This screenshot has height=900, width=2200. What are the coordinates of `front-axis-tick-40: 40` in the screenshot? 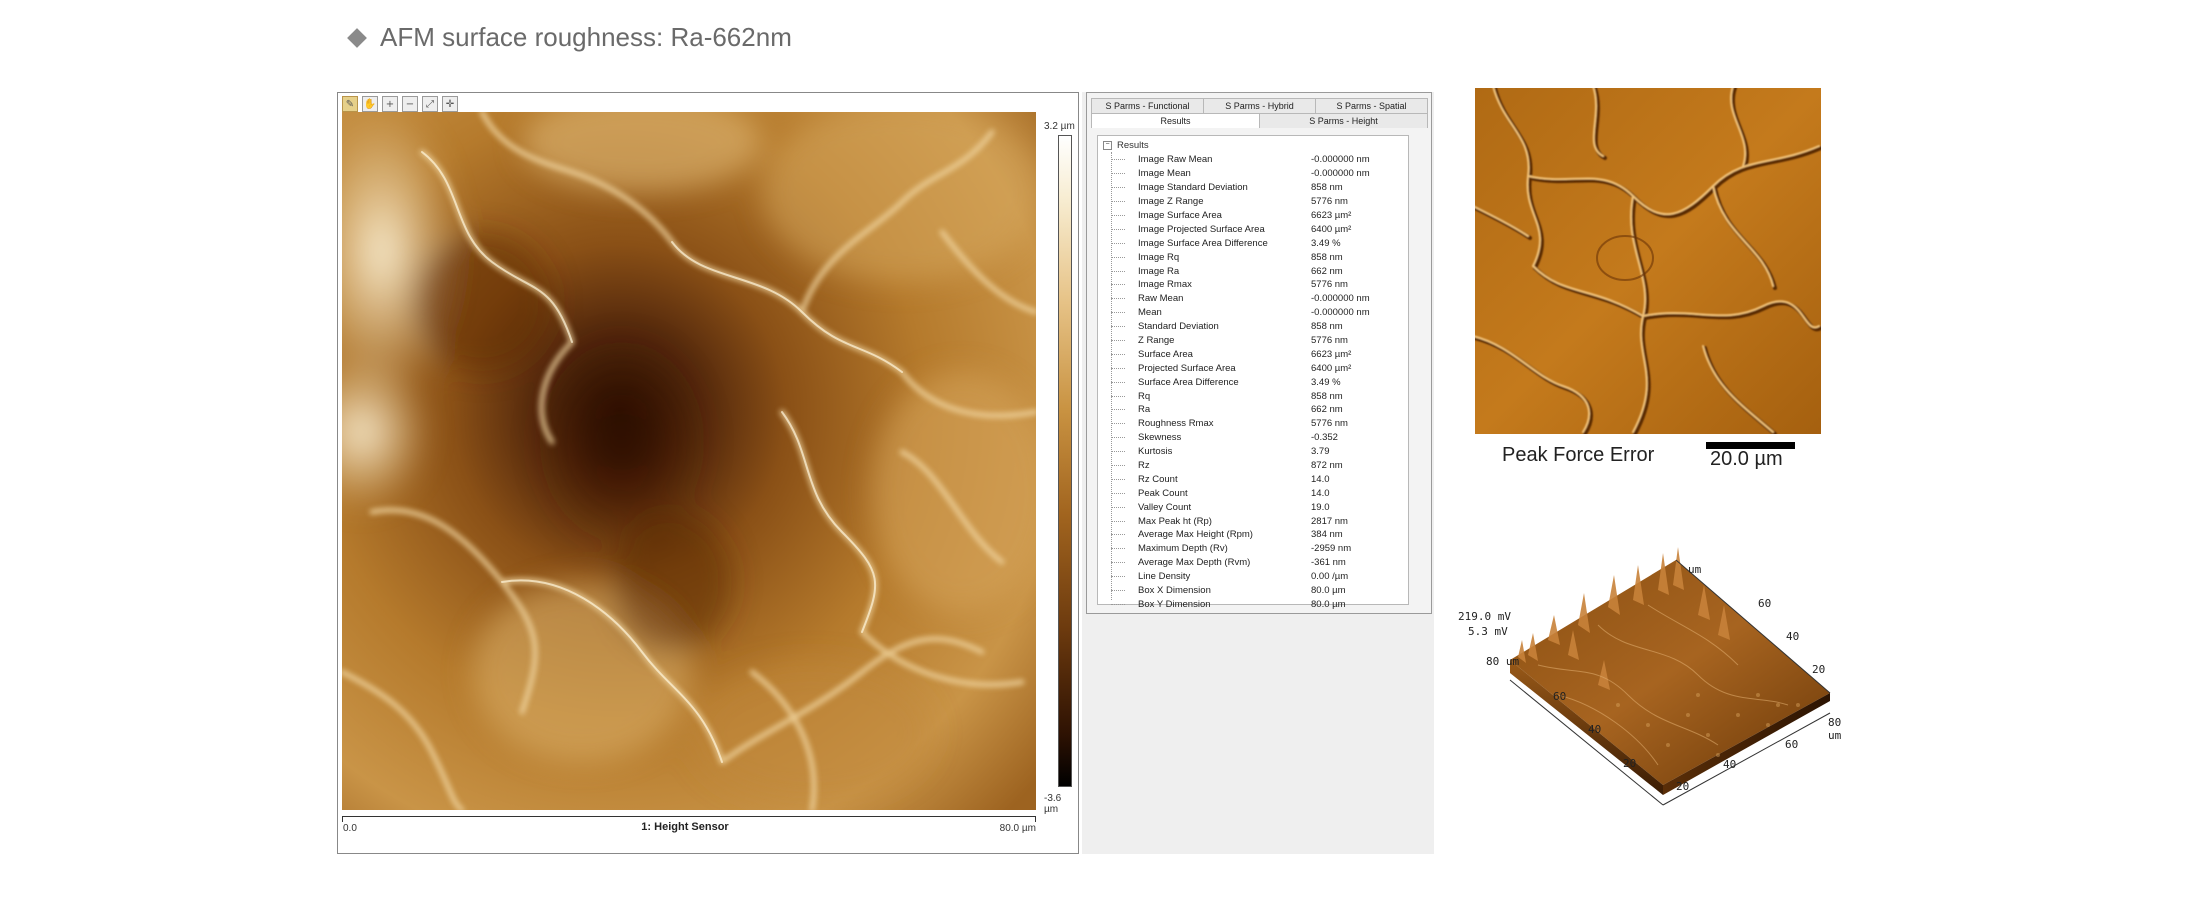 It's located at (1730, 764).